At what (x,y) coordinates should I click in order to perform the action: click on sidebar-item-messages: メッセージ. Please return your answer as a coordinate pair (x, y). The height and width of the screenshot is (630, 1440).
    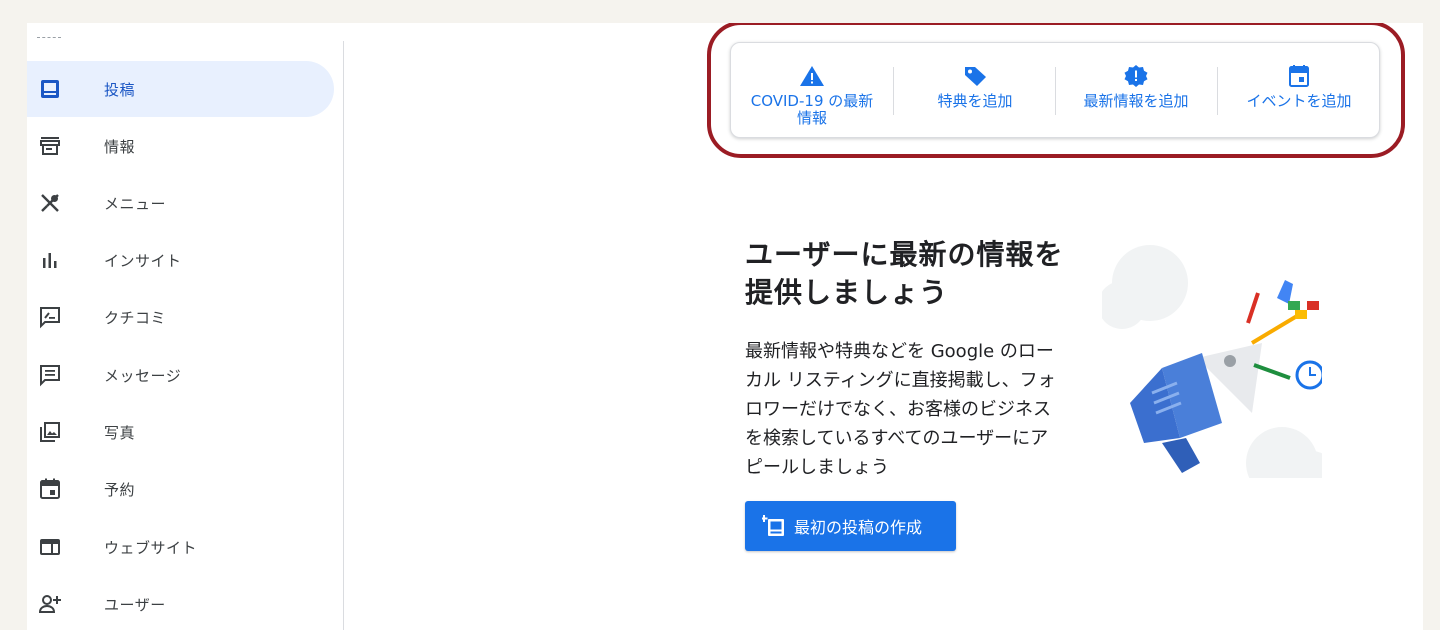
    Looking at the image, I should click on (180, 375).